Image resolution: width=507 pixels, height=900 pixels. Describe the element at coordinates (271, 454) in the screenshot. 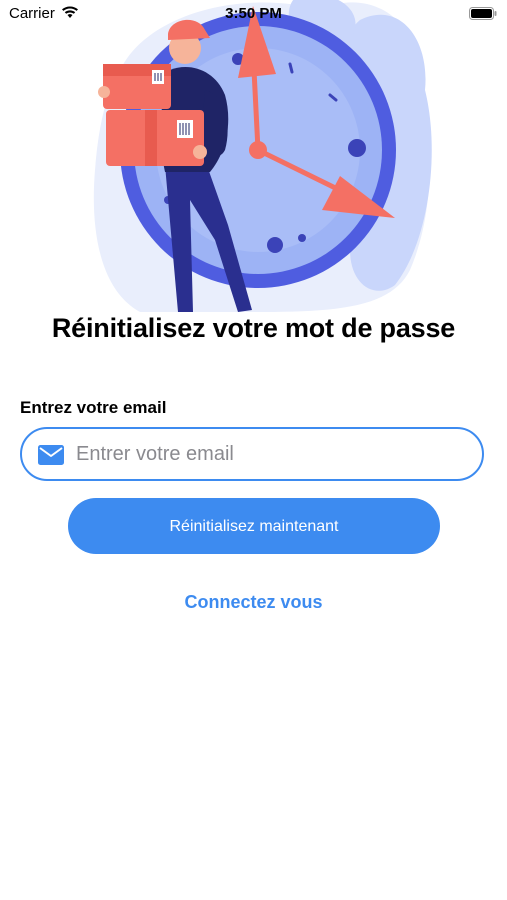

I see `email-input` at that location.